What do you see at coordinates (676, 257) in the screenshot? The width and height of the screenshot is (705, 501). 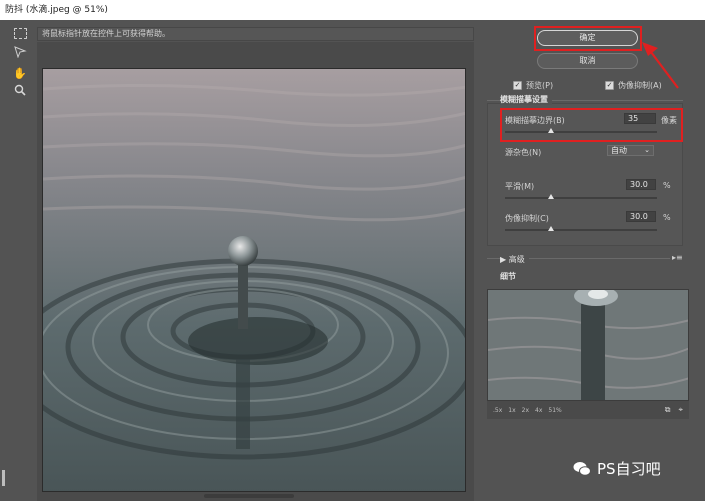 I see `panel-menu-icon: ▸≡` at bounding box center [676, 257].